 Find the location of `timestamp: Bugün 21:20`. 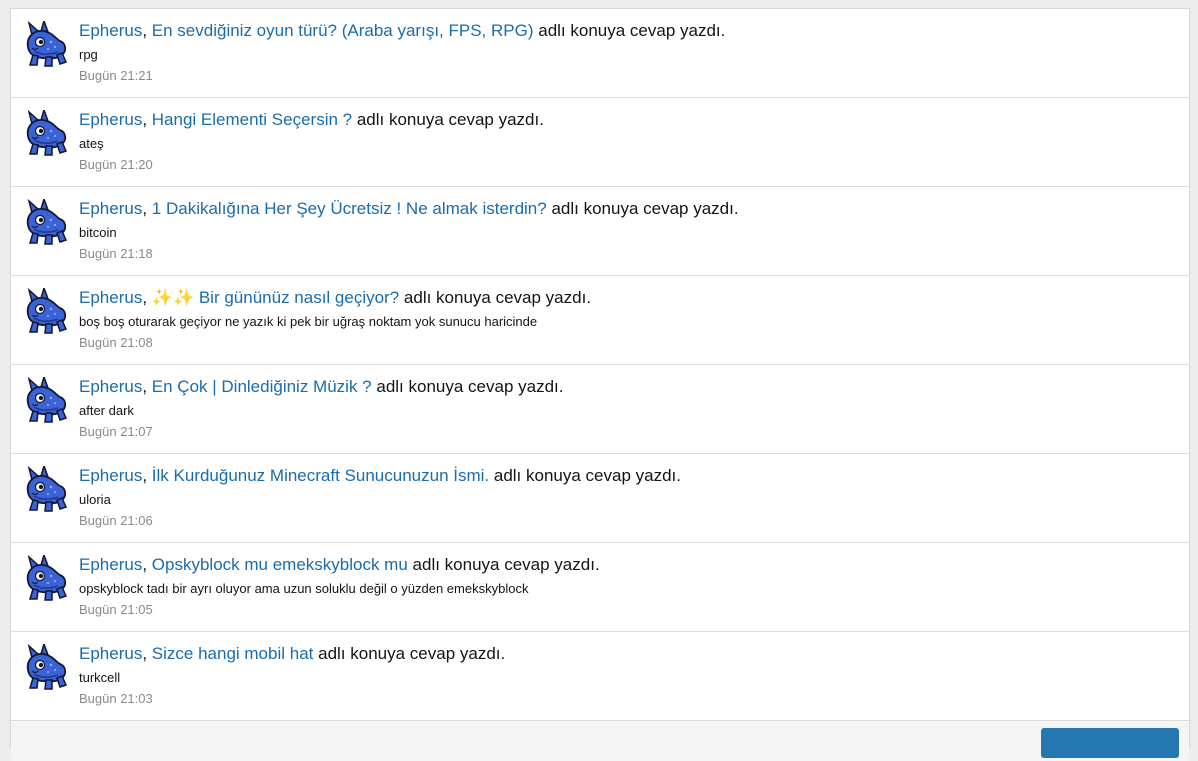

timestamp: Bugün 21:20 is located at coordinates (629, 165).